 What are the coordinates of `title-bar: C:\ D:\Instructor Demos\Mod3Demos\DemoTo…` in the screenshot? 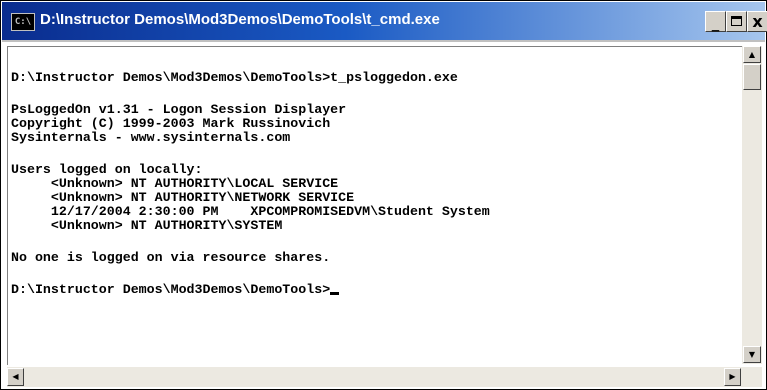 It's located at (384, 22).